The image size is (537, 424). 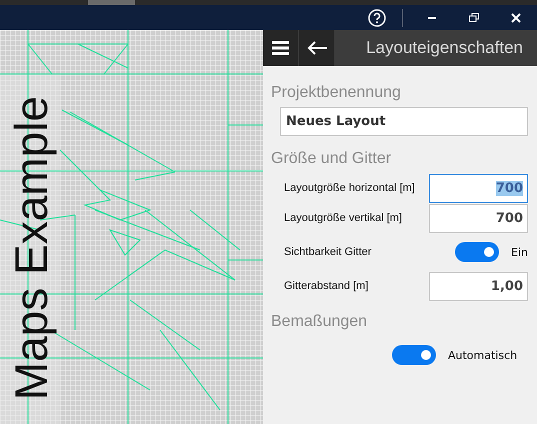 I want to click on field-label: Layoutgröße horizontal [m], so click(x=350, y=188).